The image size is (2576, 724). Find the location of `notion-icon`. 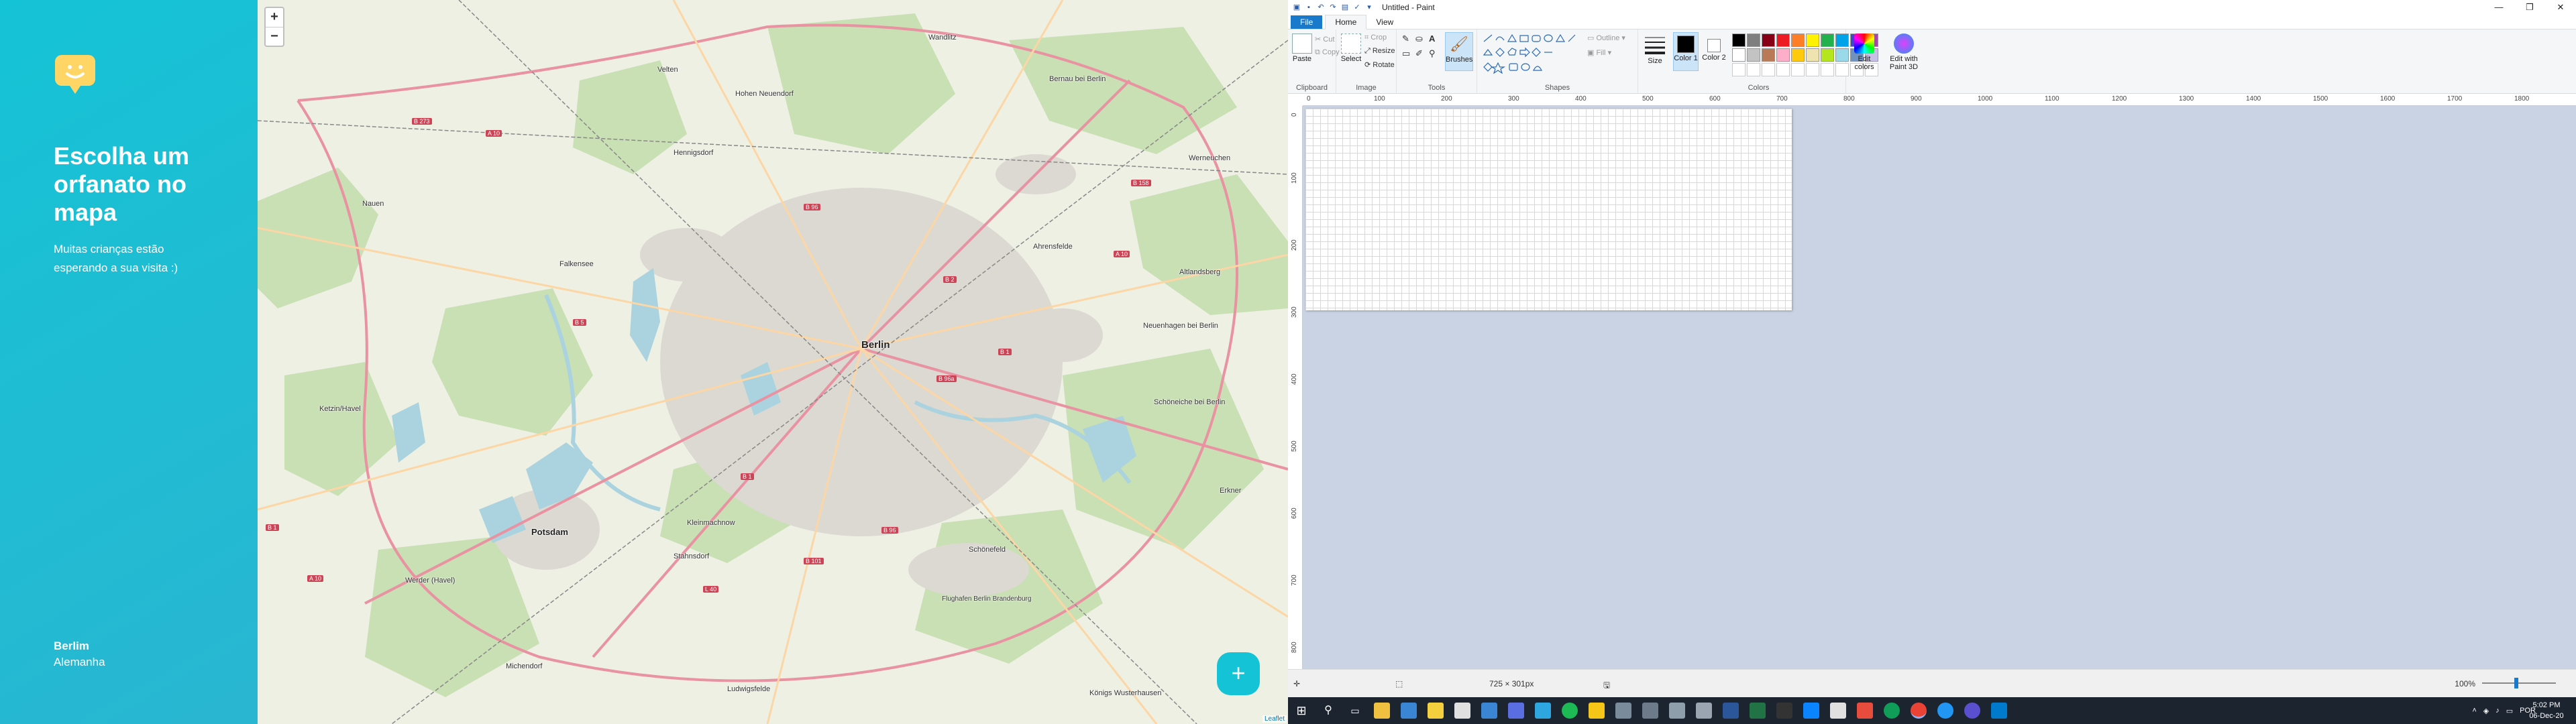

notion-icon is located at coordinates (1462, 711).